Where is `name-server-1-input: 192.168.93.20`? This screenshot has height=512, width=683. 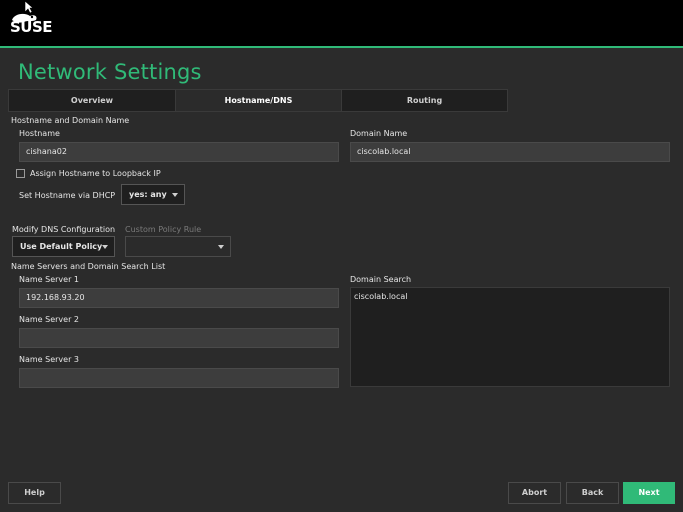
name-server-1-input: 192.168.93.20 is located at coordinates (179, 298).